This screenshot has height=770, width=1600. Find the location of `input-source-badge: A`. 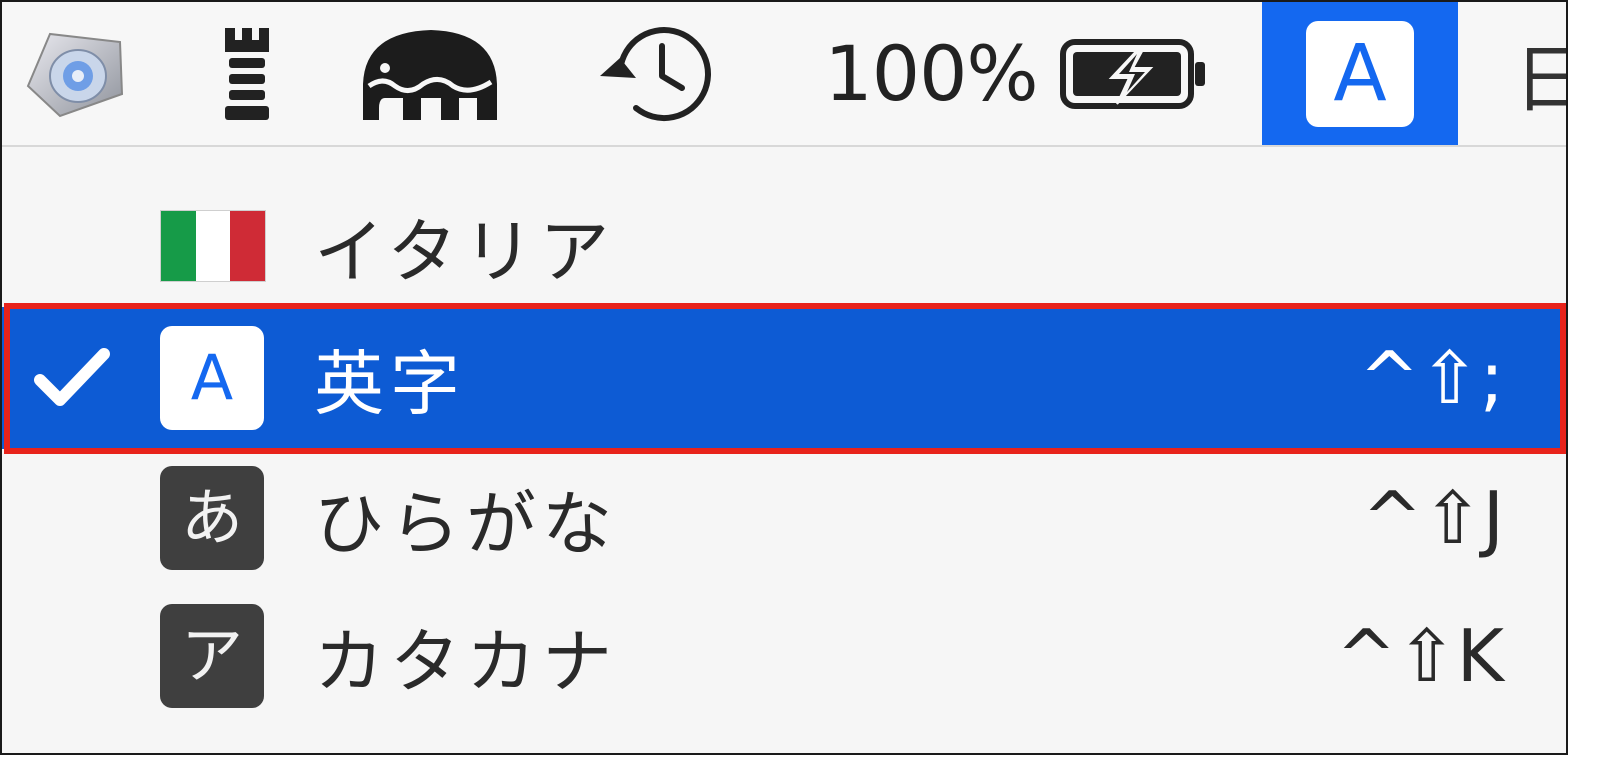

input-source-badge: A is located at coordinates (1360, 73).